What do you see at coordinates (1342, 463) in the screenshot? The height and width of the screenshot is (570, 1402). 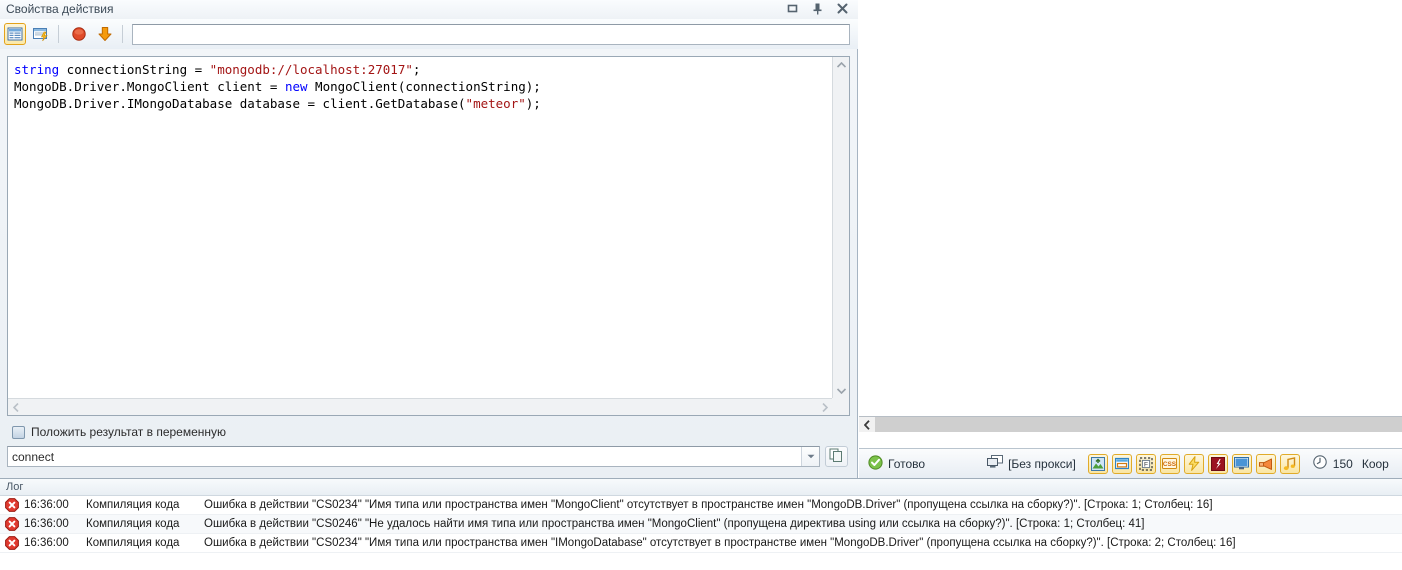 I see `clock-value: 150` at bounding box center [1342, 463].